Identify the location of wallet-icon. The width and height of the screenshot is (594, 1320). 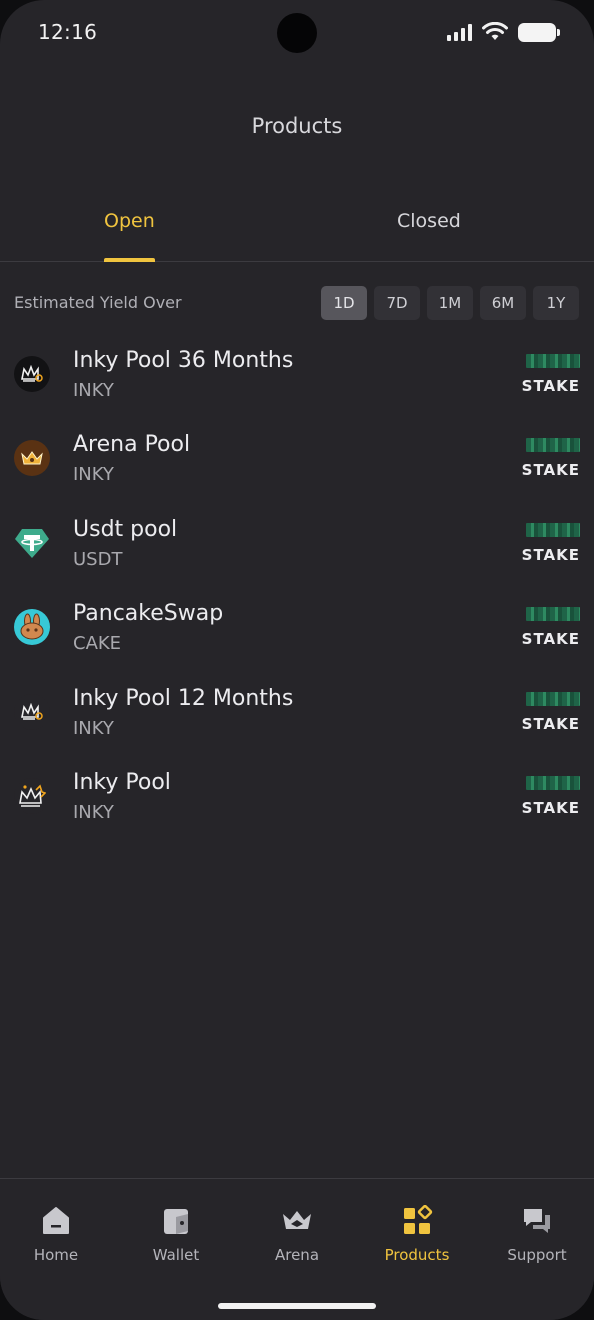
(176, 1221).